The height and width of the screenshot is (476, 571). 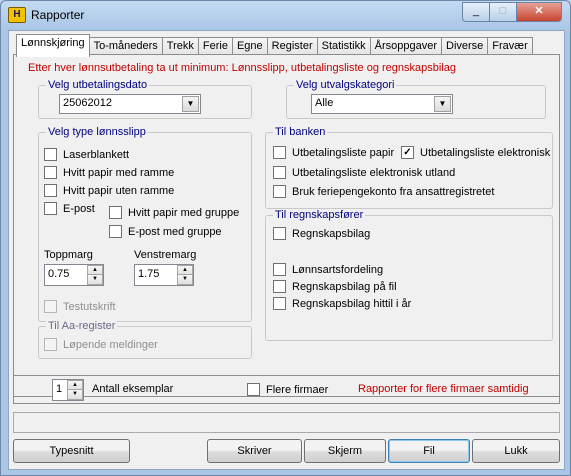 What do you see at coordinates (338, 269) in the screenshot?
I see `lonnsartsfordeling-label: Lønnsartsfordeling` at bounding box center [338, 269].